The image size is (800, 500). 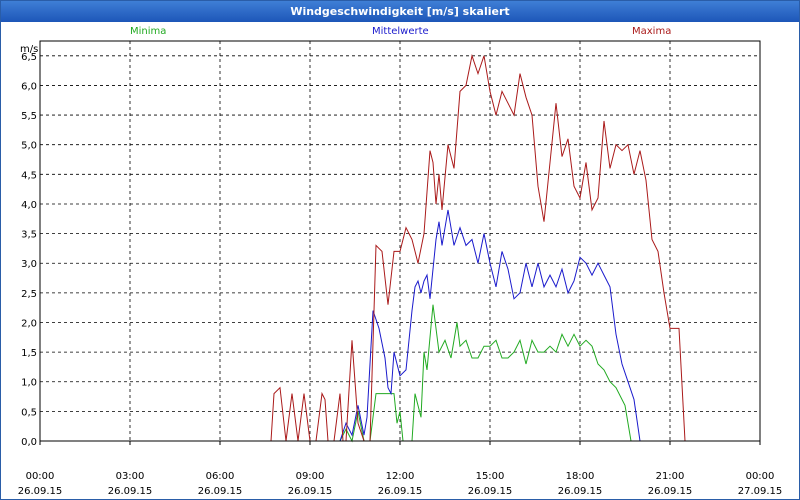 What do you see at coordinates (29, 235) in the screenshot?
I see `y-tick-label: 3,5` at bounding box center [29, 235].